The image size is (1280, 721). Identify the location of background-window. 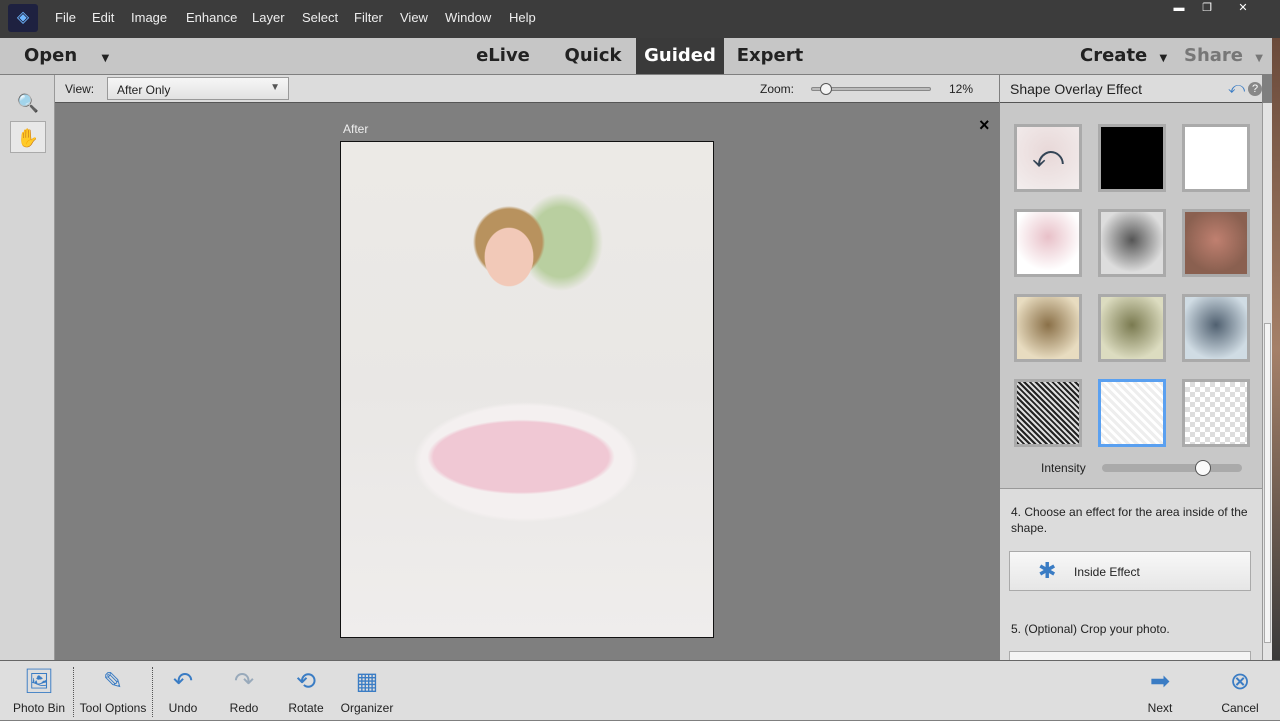
(1276, 349).